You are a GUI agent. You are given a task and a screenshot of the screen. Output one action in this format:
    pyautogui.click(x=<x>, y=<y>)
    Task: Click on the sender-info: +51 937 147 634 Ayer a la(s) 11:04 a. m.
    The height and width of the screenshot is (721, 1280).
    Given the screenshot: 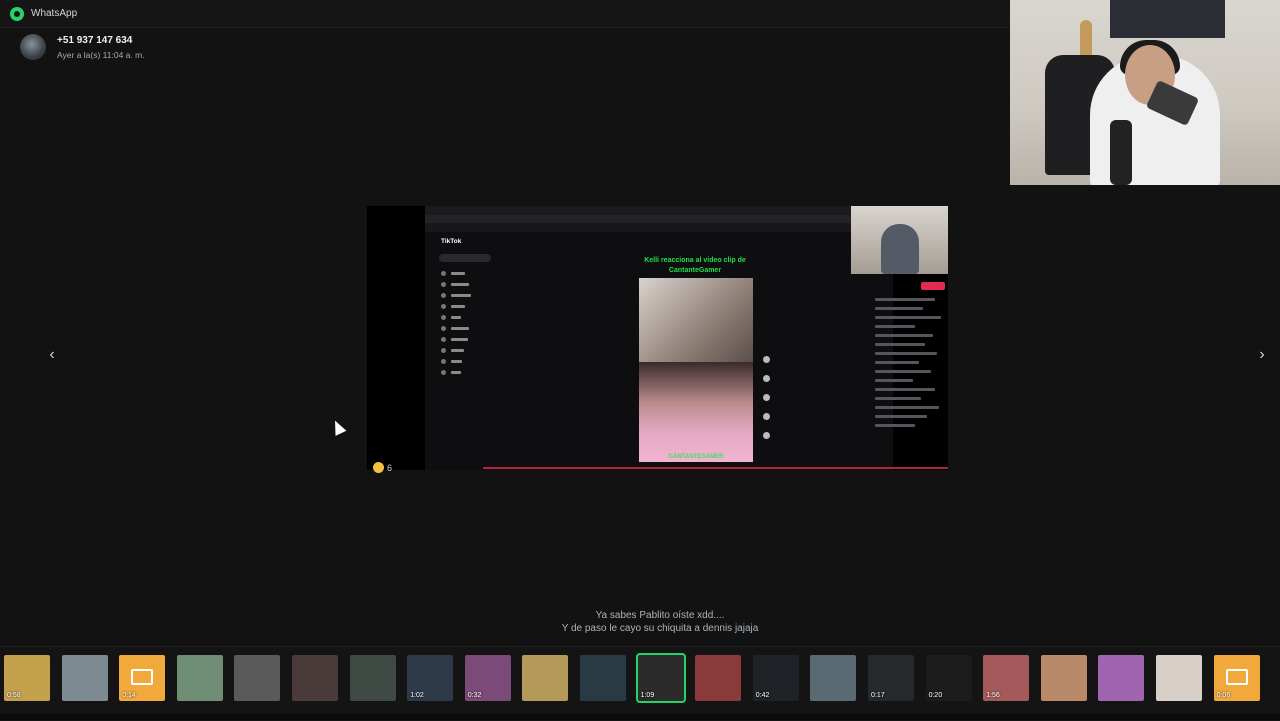 What is the action you would take?
    pyautogui.click(x=82, y=47)
    